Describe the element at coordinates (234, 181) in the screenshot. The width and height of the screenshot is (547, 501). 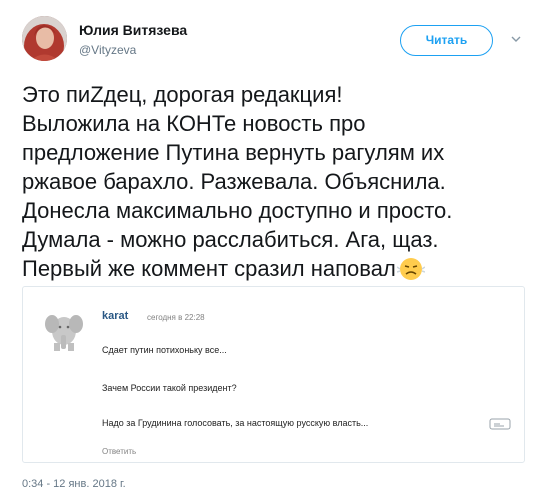
I see `tweet-text-line: ржавое барахло. Разжевала. Объяснила.` at that location.